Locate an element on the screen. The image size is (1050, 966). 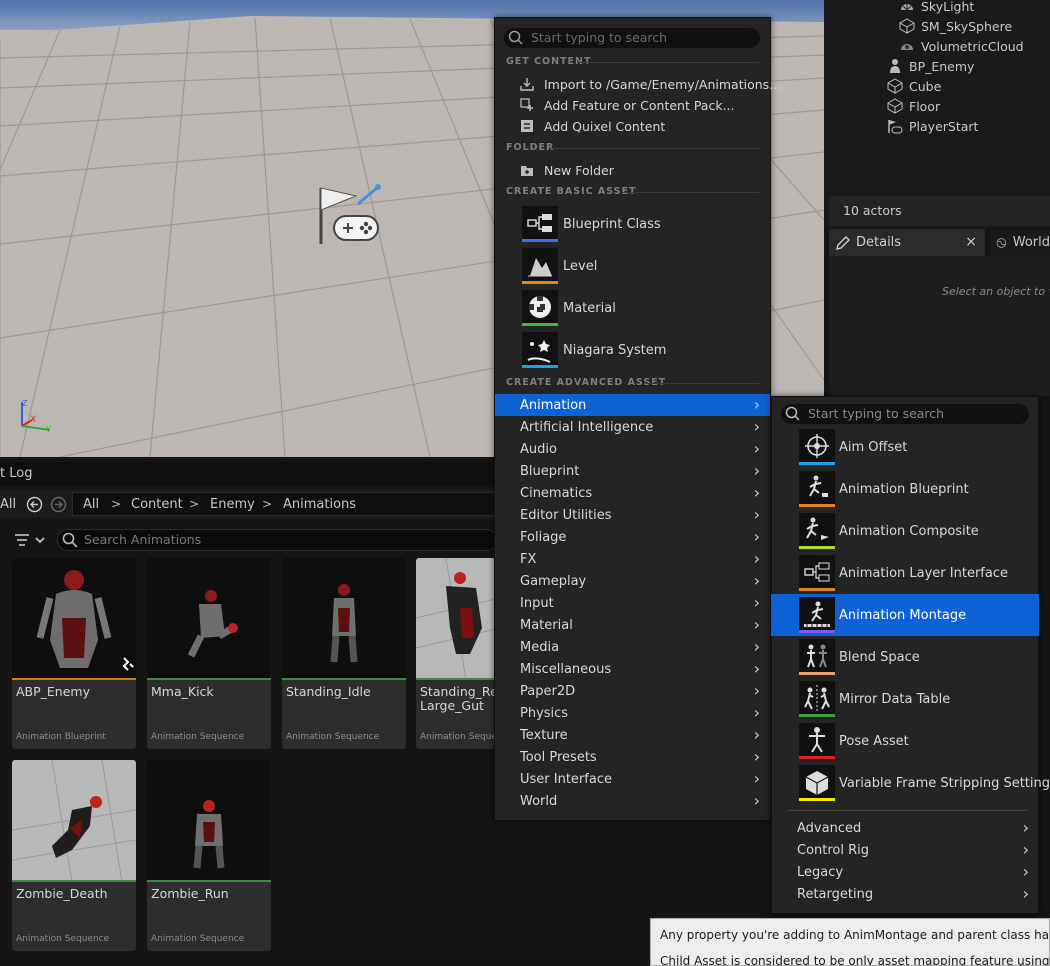
menu-item-fx: FX › is located at coordinates (632, 559).